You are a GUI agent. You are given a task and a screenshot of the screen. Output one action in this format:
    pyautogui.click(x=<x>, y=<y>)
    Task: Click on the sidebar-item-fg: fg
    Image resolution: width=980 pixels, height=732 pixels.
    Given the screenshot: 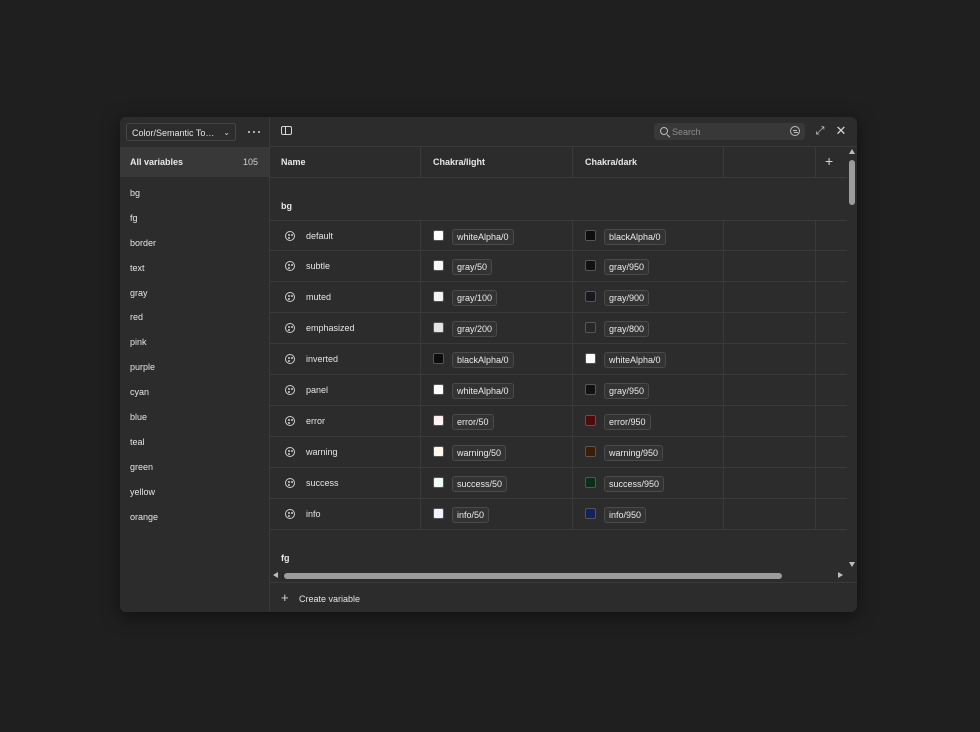 What is the action you would take?
    pyautogui.click(x=194, y=218)
    